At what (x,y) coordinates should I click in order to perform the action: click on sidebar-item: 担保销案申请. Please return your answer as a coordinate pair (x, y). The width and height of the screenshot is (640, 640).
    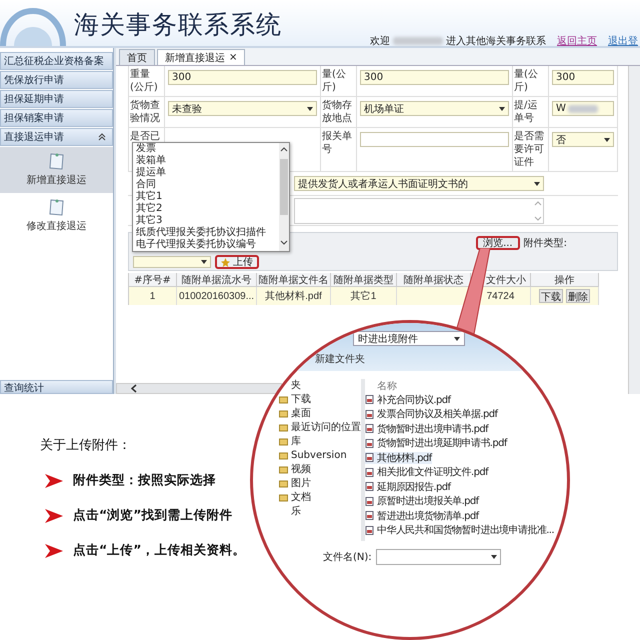
    Looking at the image, I should click on (56, 118).